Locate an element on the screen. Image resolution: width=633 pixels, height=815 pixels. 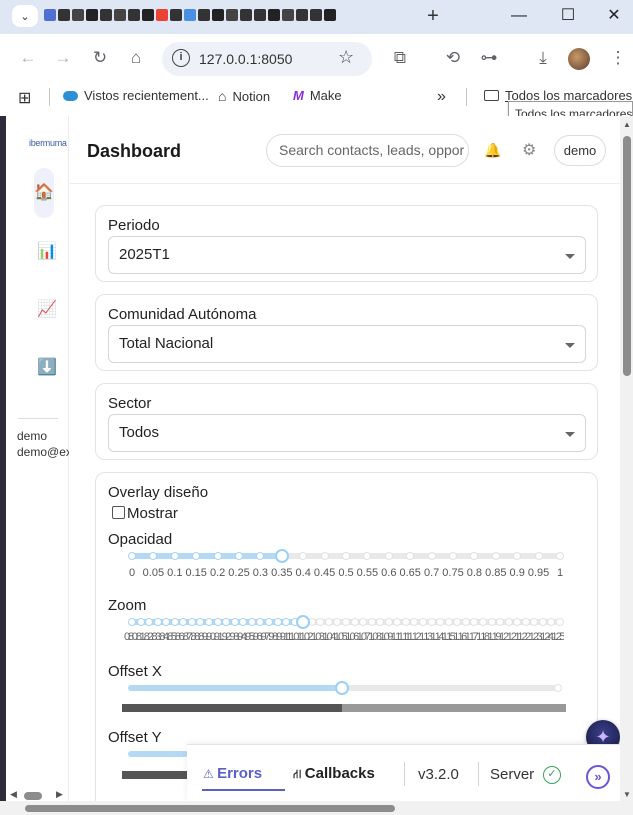
offset-x-handle is located at coordinates (342, 688).